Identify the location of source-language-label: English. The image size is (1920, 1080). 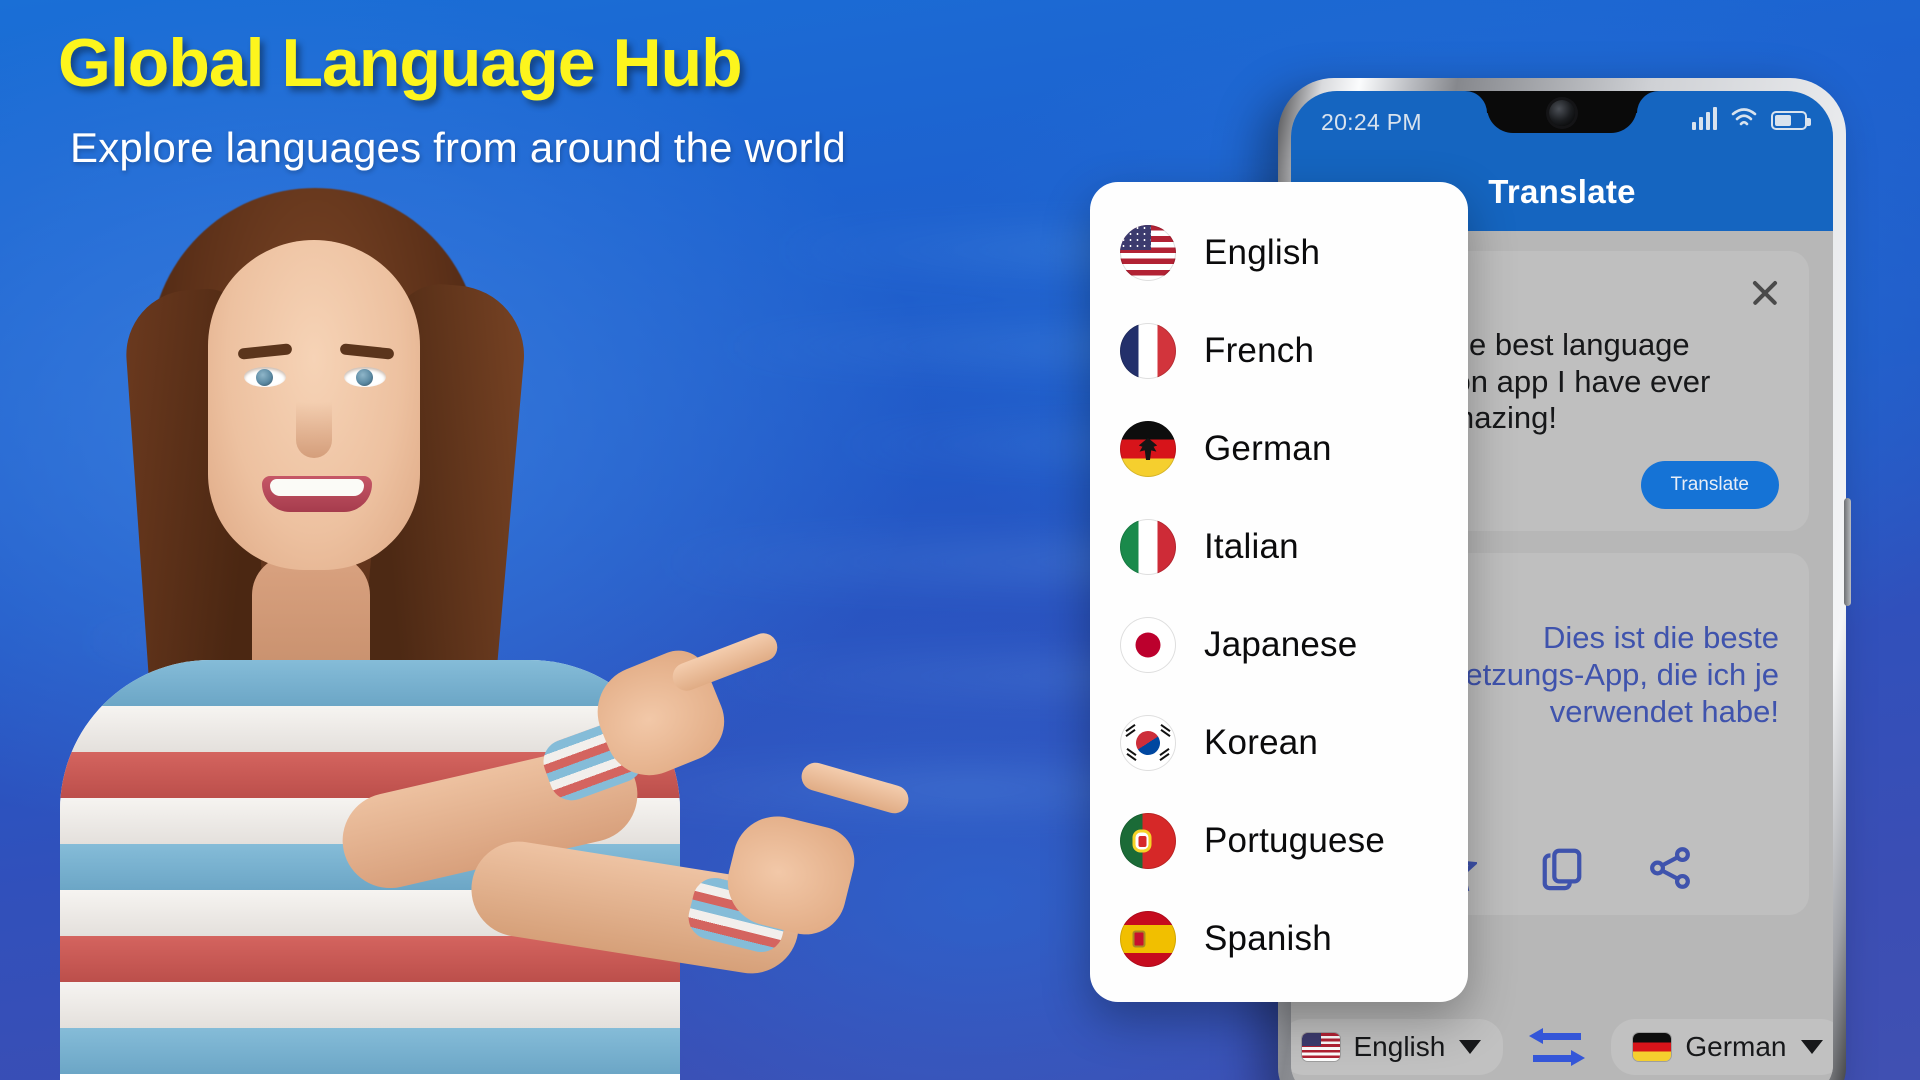
(1399, 1046).